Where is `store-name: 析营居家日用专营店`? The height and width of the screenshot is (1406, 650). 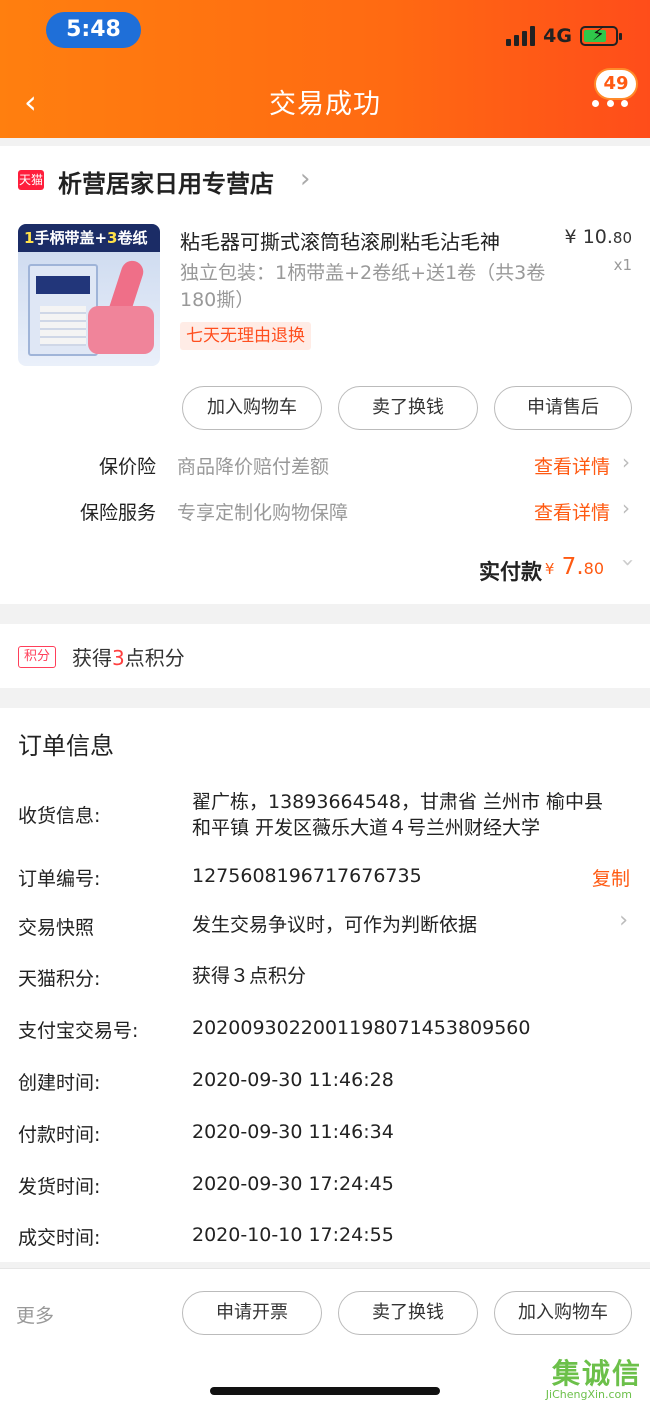 store-name: 析营居家日用专营店 is located at coordinates (166, 181).